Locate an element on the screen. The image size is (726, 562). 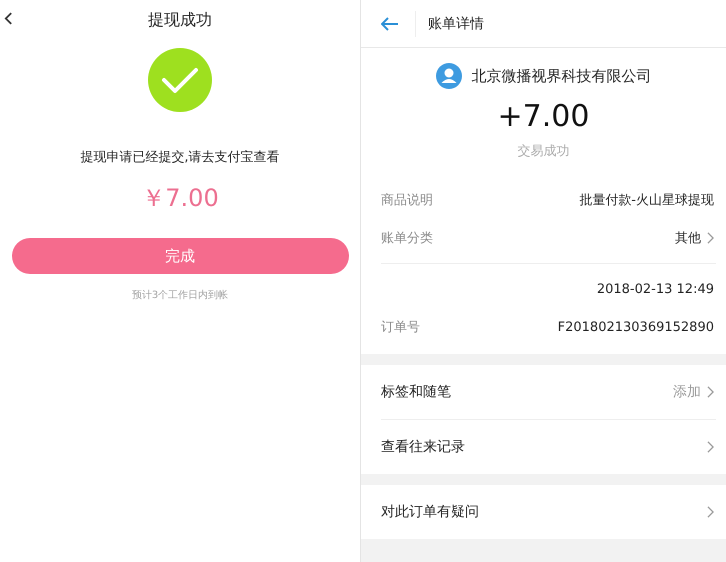
amount-text: ￥7.00 is located at coordinates (180, 198).